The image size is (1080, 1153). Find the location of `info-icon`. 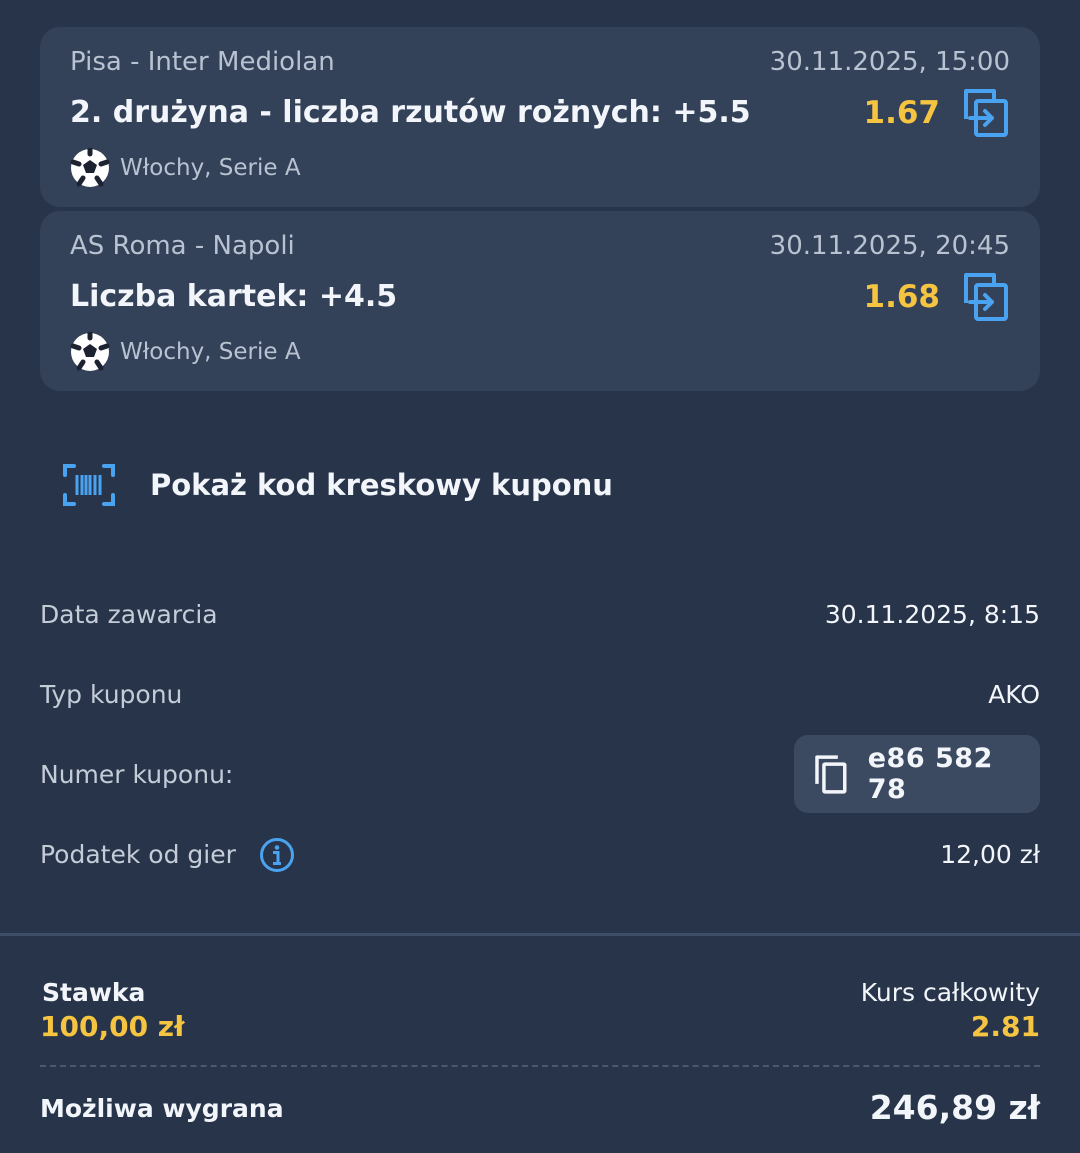

info-icon is located at coordinates (277, 855).